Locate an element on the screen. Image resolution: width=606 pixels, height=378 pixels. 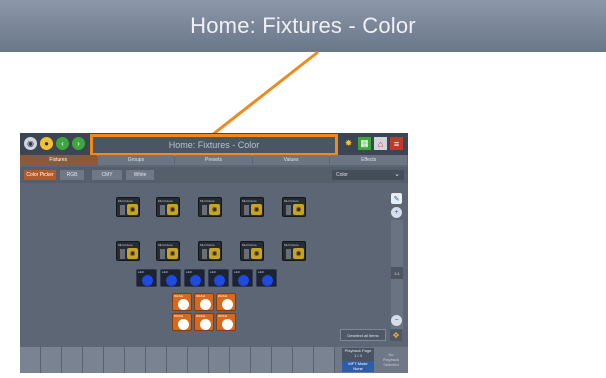
compass-icon: ✥ is located at coordinates (396, 335).